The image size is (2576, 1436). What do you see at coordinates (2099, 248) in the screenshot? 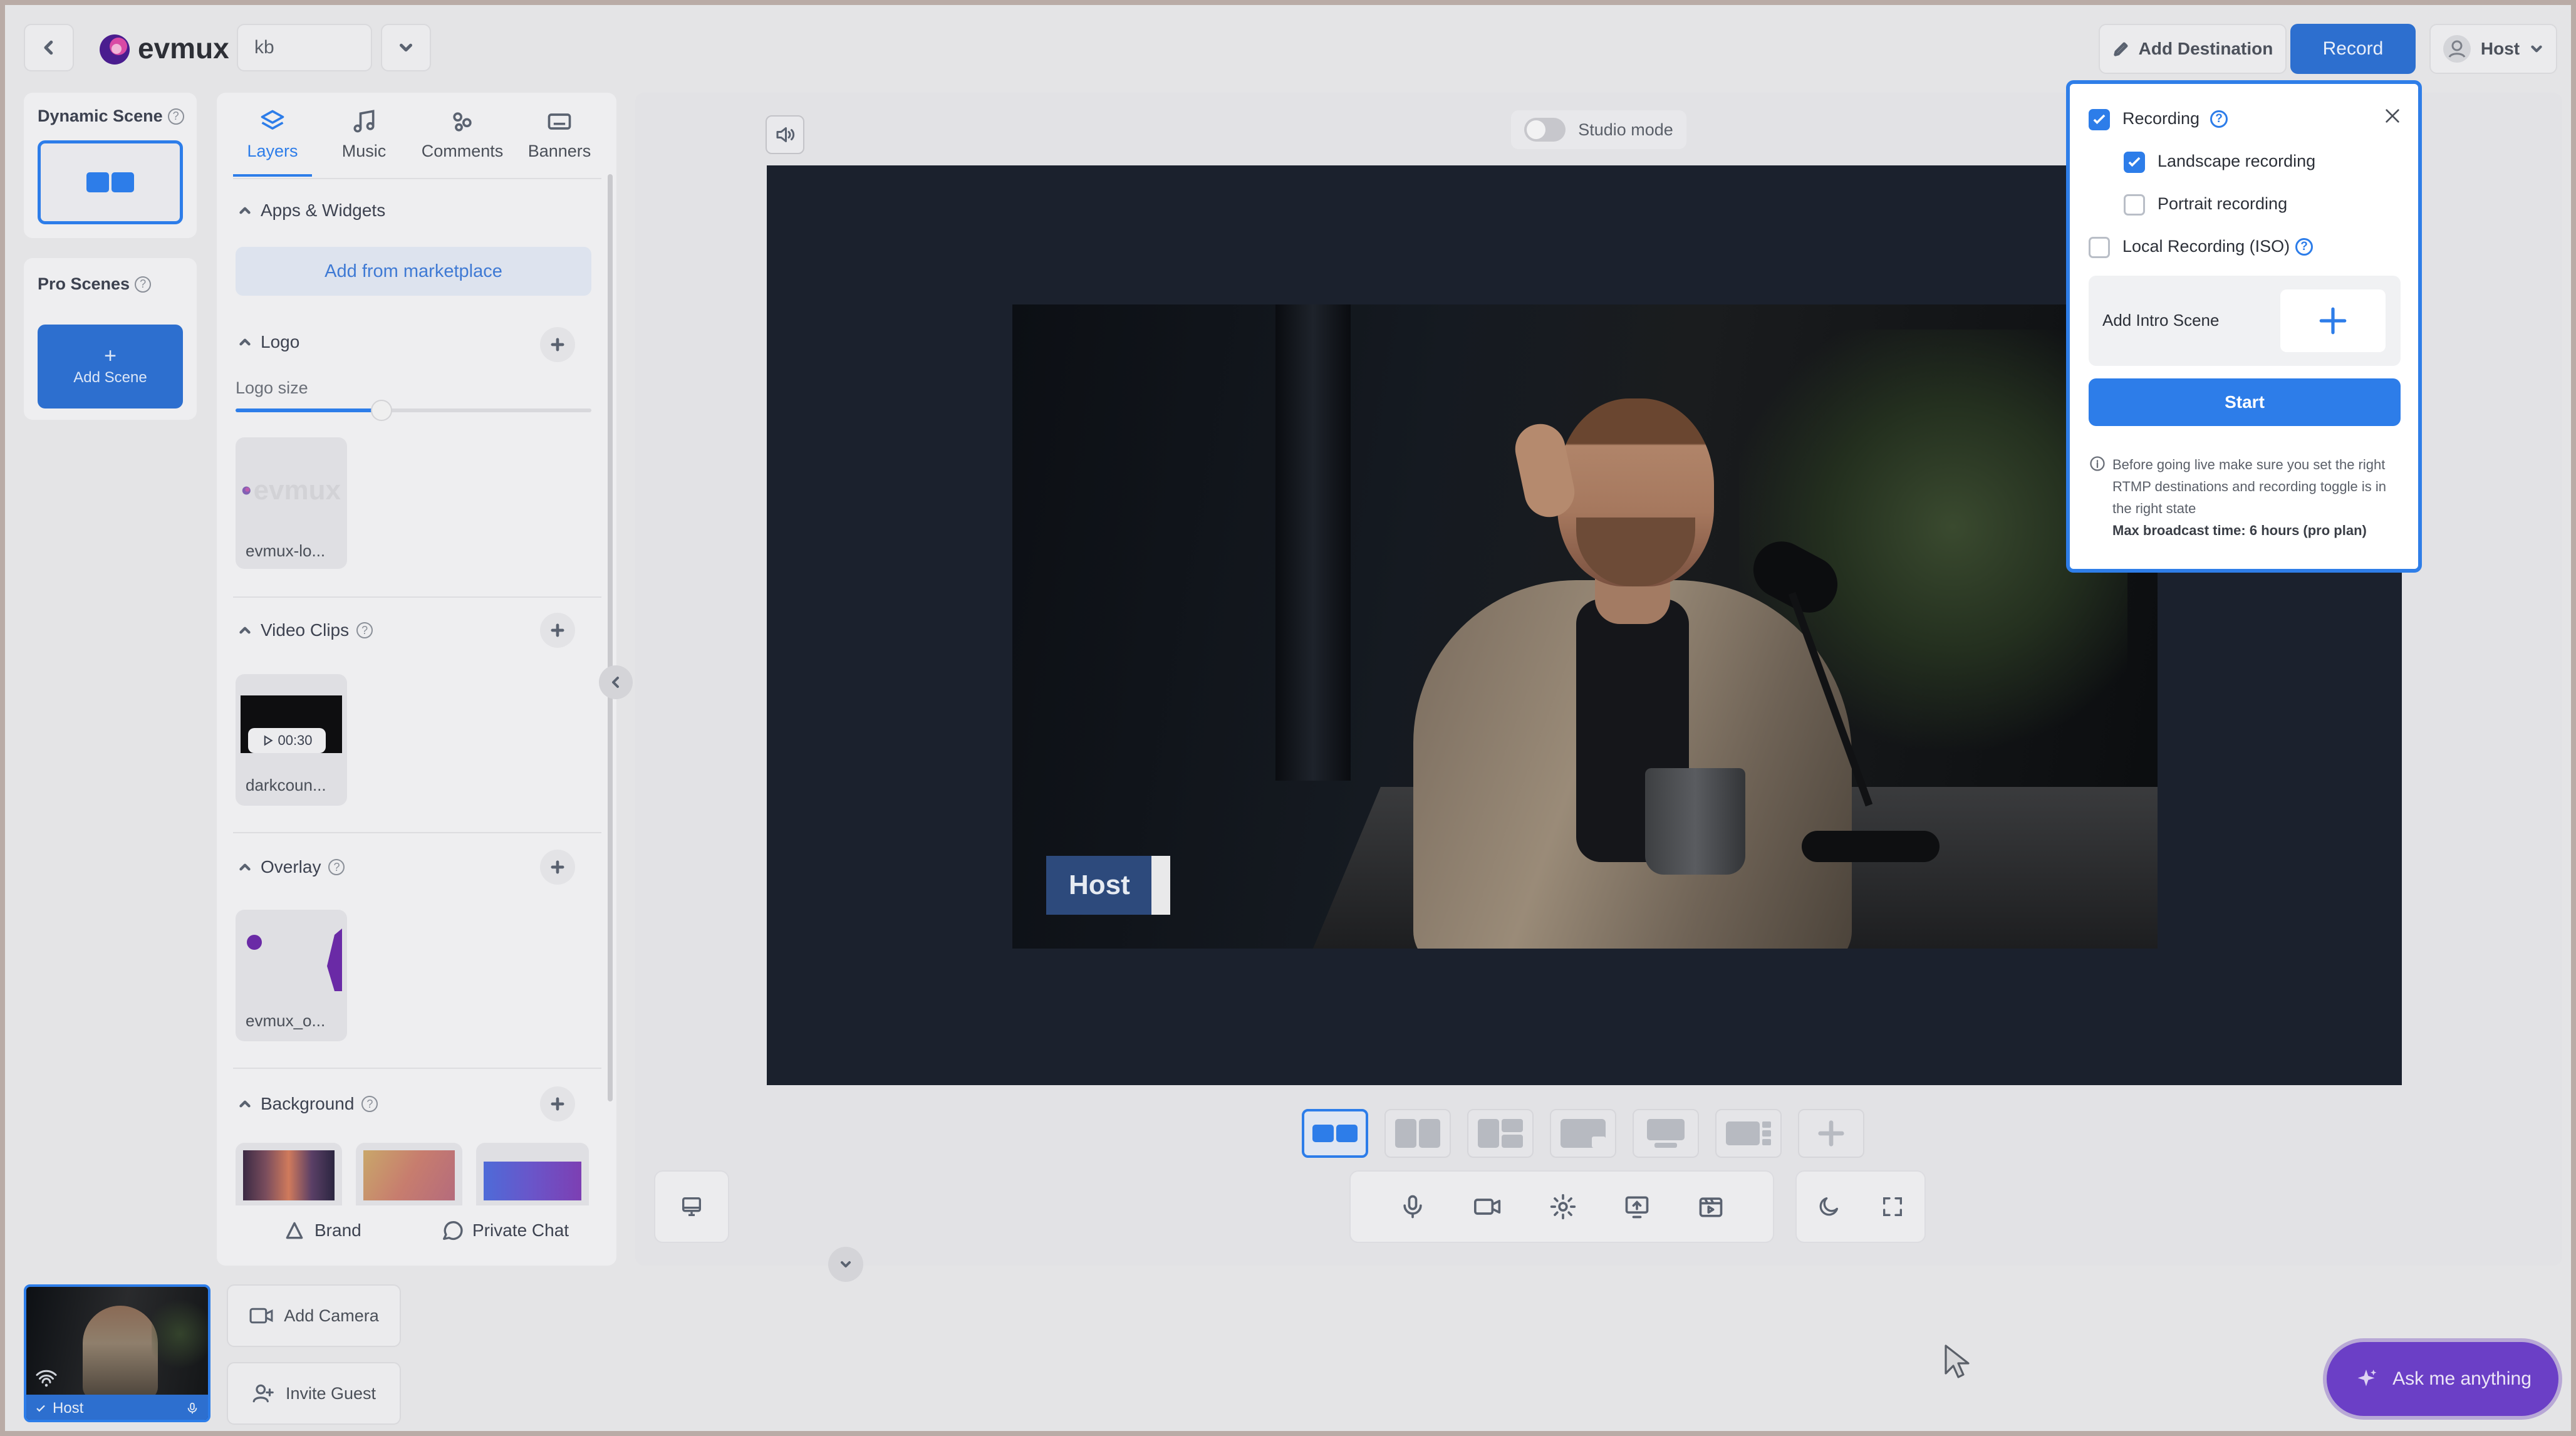
I see `local-recording-checkbox` at bounding box center [2099, 248].